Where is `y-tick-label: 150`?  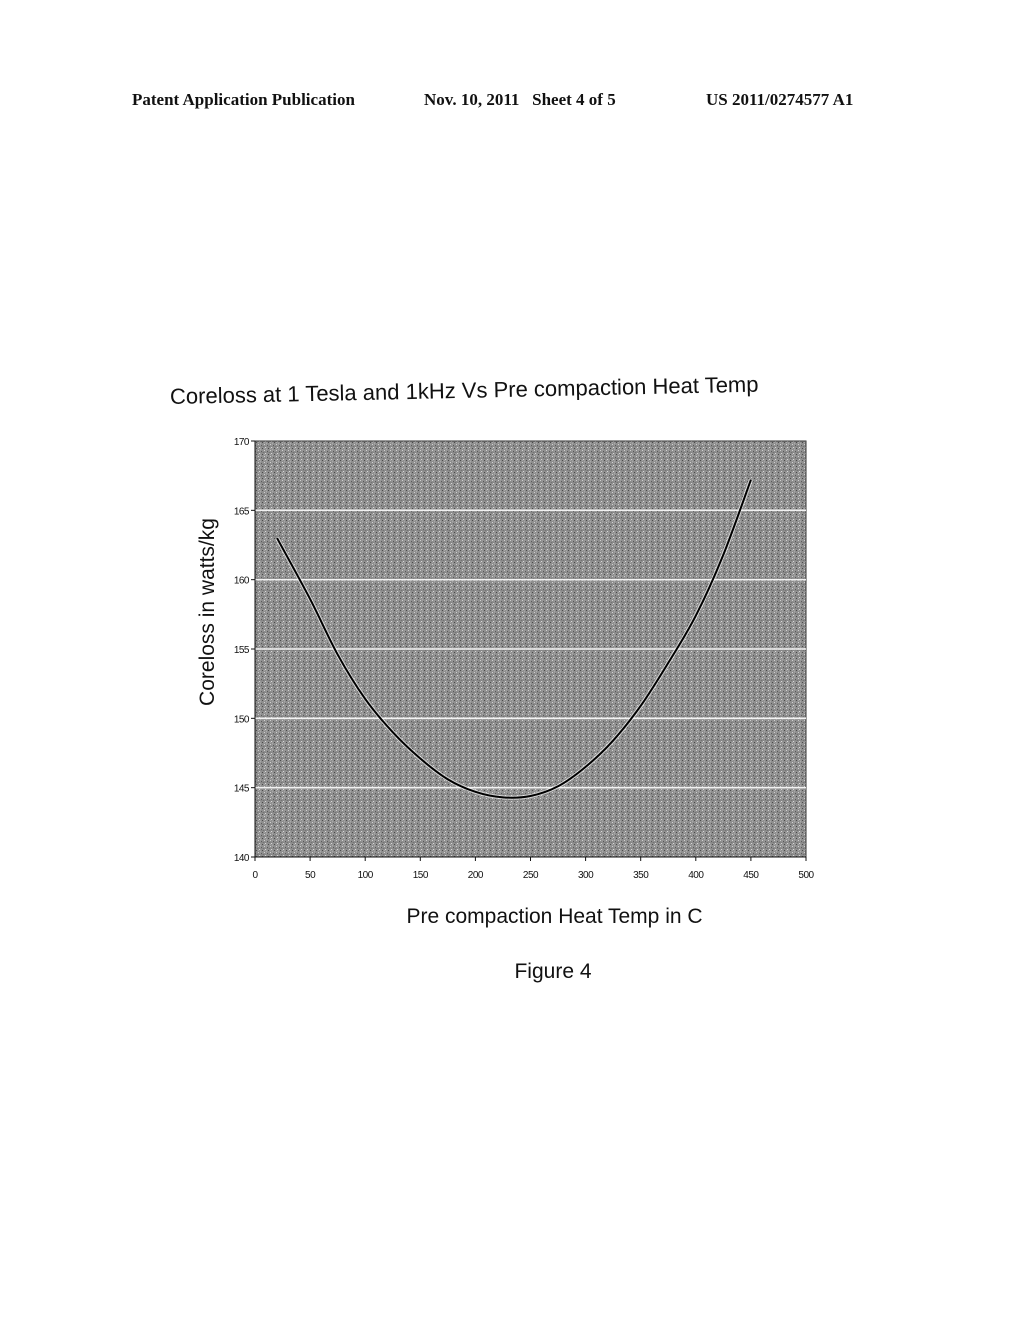
y-tick-label: 150 is located at coordinates (242, 719).